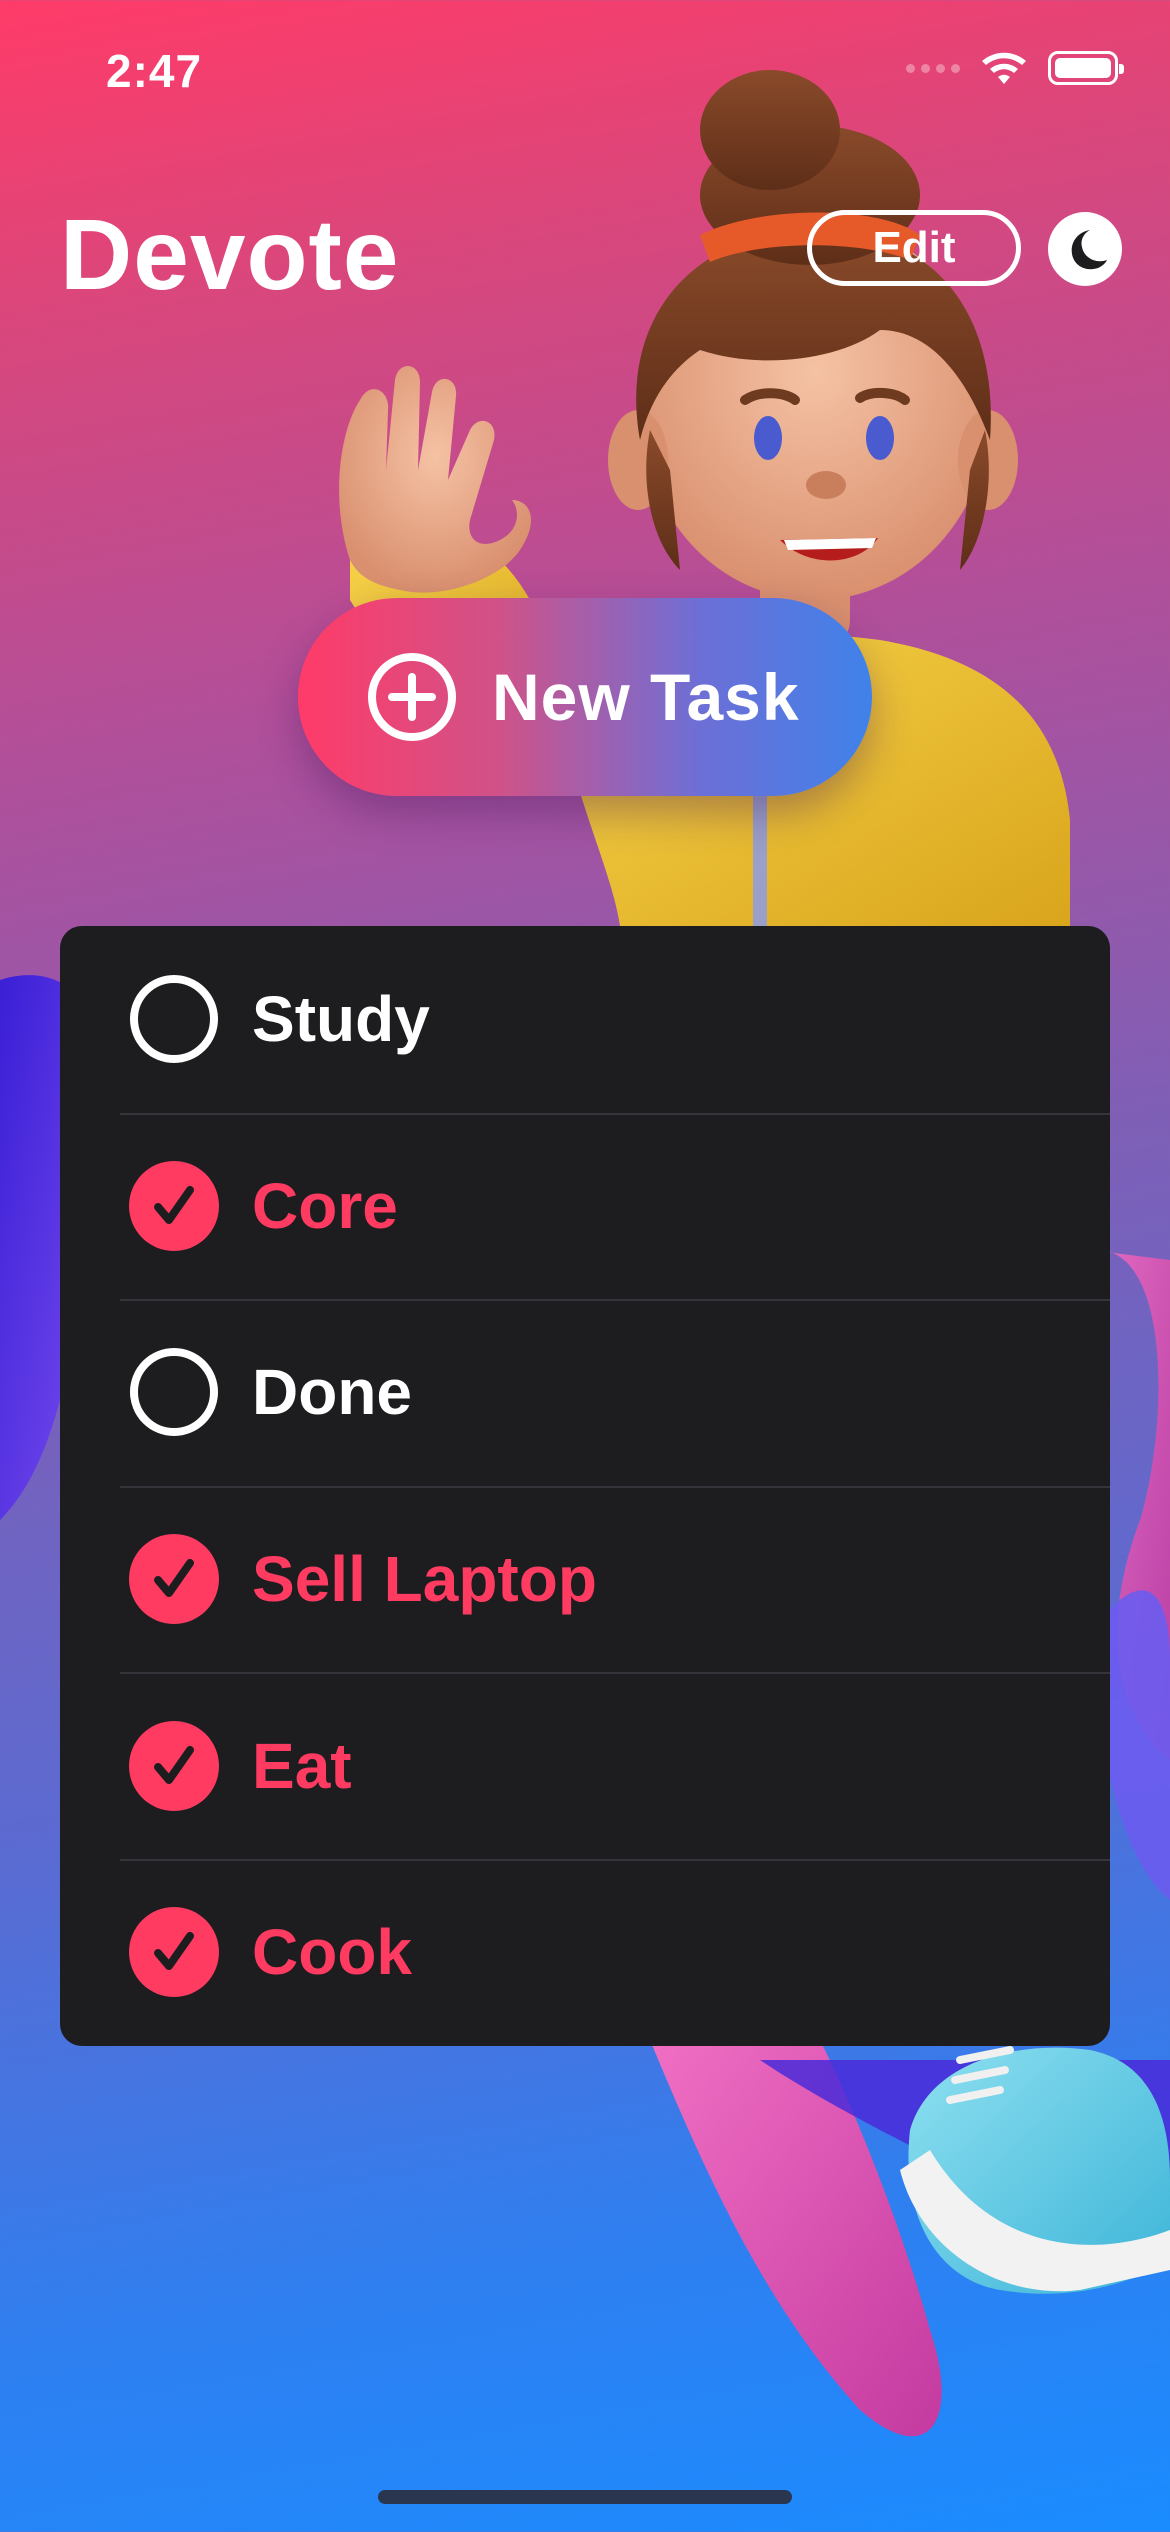  I want to click on status-bar: 2:47, so click(585, 75).